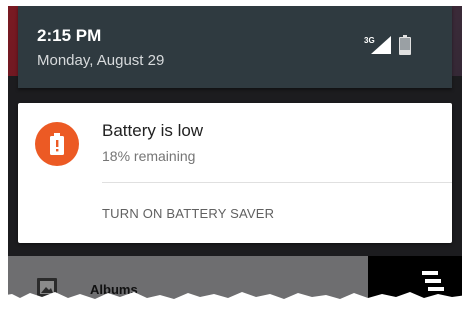 Image resolution: width=467 pixels, height=309 pixels. I want to click on signal-icon, so click(381, 45).